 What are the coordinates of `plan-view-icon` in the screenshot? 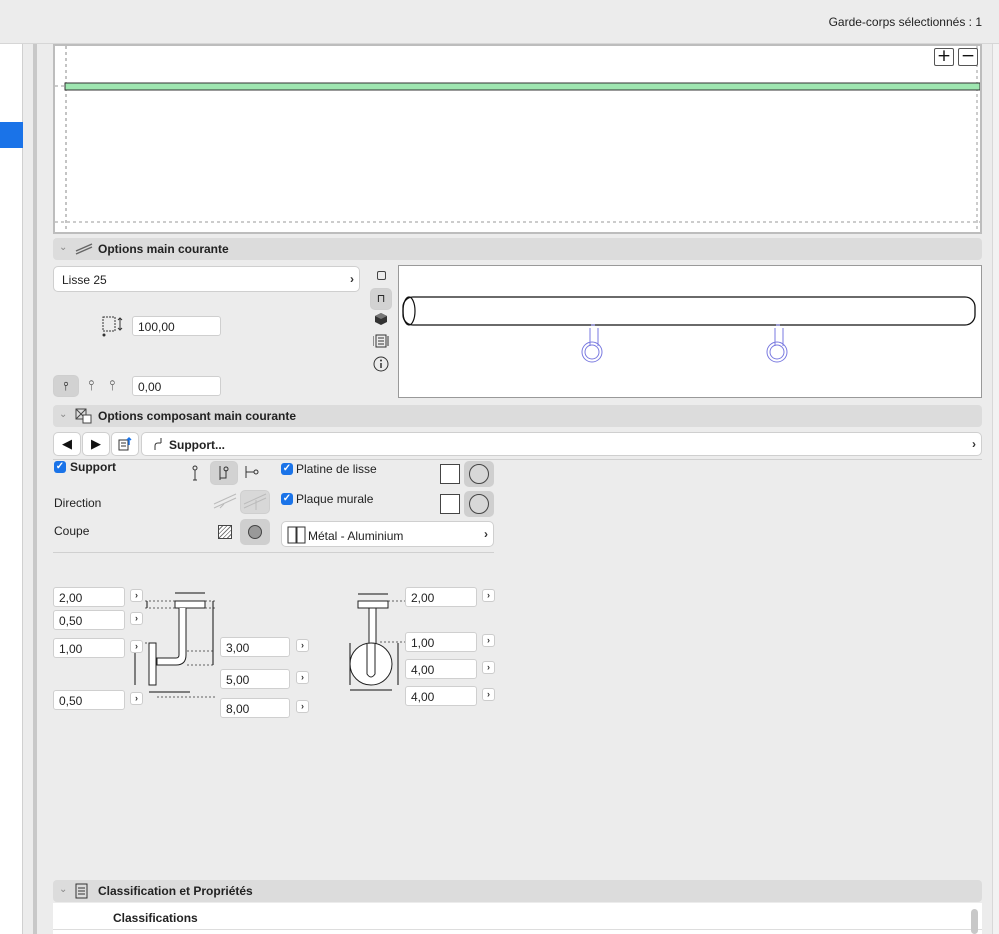 It's located at (381, 275).